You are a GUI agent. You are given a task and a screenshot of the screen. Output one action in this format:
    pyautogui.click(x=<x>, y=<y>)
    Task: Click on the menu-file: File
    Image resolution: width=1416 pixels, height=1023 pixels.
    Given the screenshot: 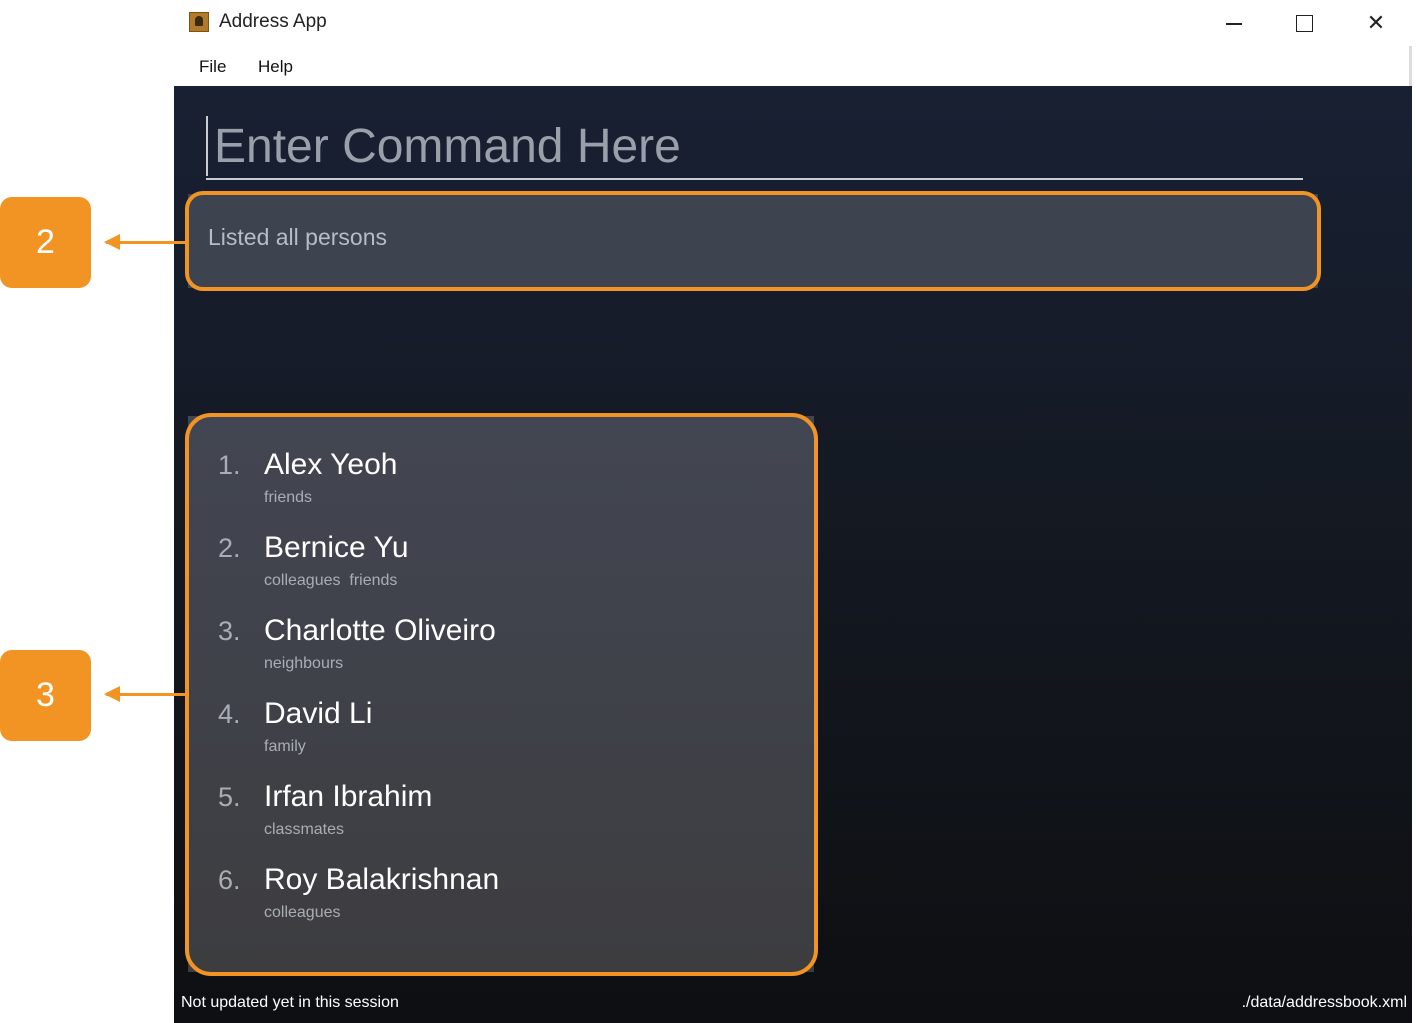 What is the action you would take?
    pyautogui.click(x=212, y=67)
    